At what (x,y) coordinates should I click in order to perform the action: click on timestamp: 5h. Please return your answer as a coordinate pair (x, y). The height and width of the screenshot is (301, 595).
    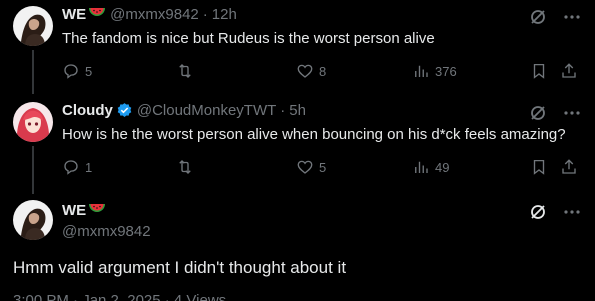
    Looking at the image, I should click on (297, 110).